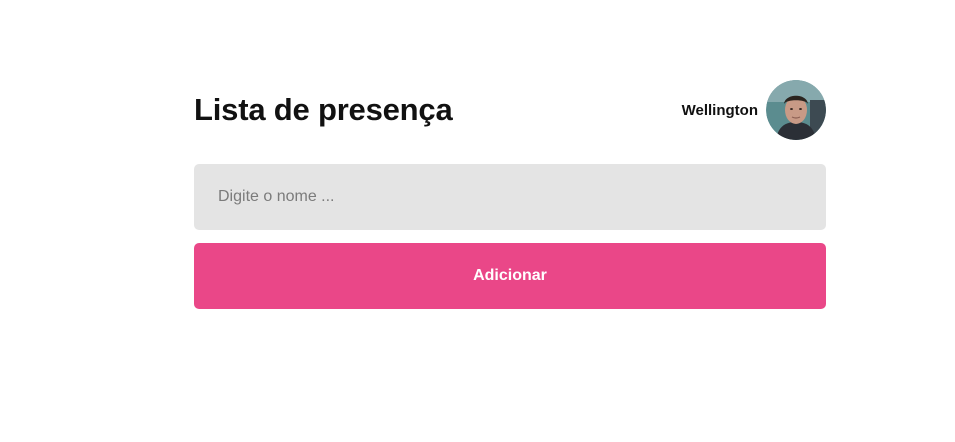 The height and width of the screenshot is (442, 955). Describe the element at coordinates (796, 110) in the screenshot. I see `avatar` at that location.